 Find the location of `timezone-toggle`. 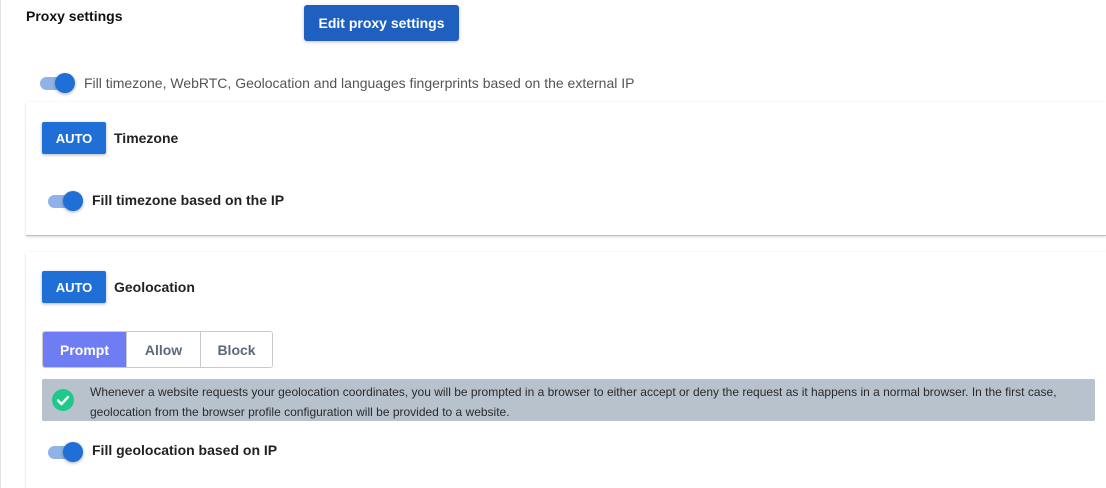

timezone-toggle is located at coordinates (64, 201).